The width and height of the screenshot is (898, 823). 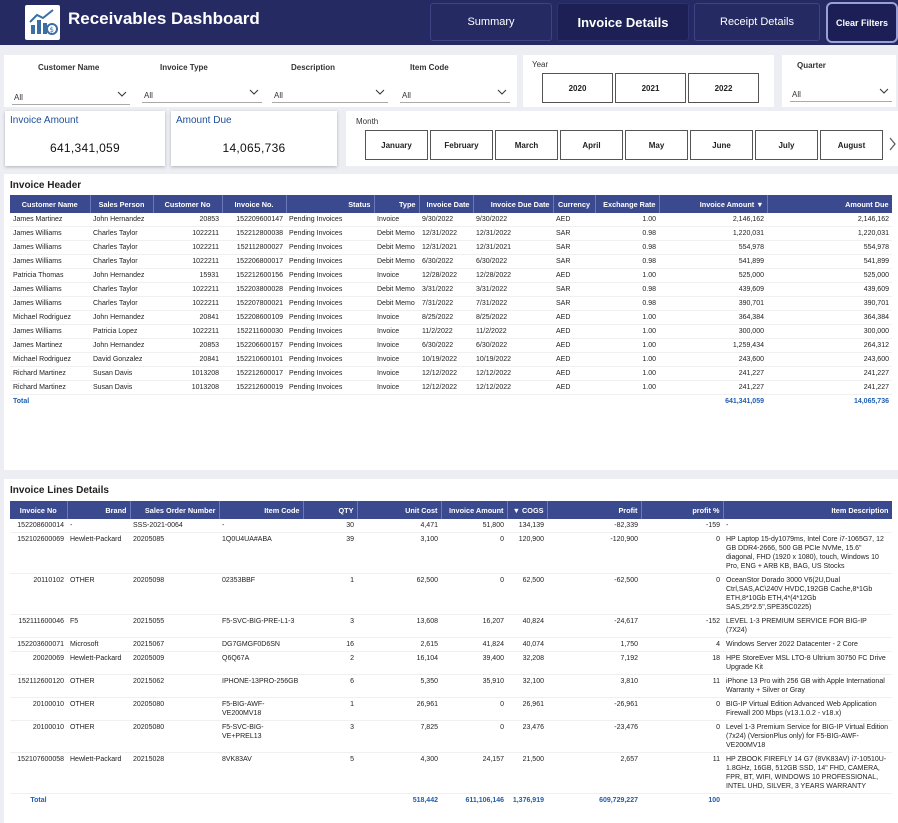 I want to click on col-qty: QTY, so click(x=330, y=510).